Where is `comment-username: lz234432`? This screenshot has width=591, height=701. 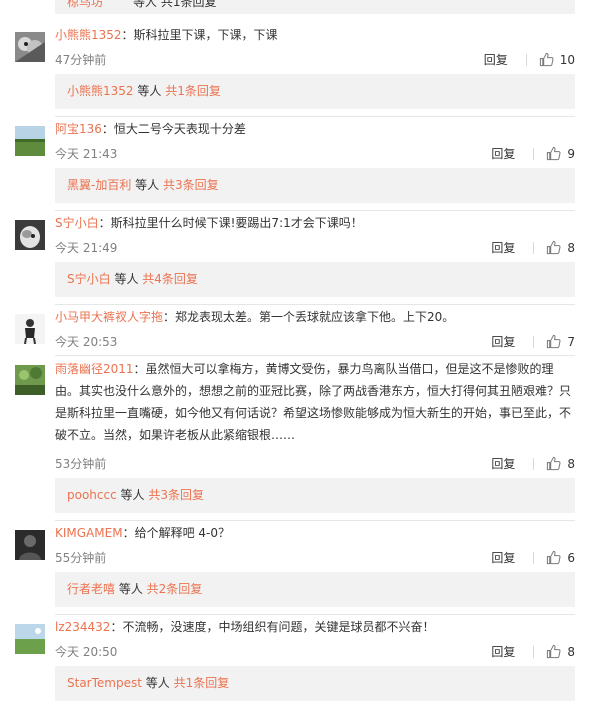 comment-username: lz234432 is located at coordinates (82, 627).